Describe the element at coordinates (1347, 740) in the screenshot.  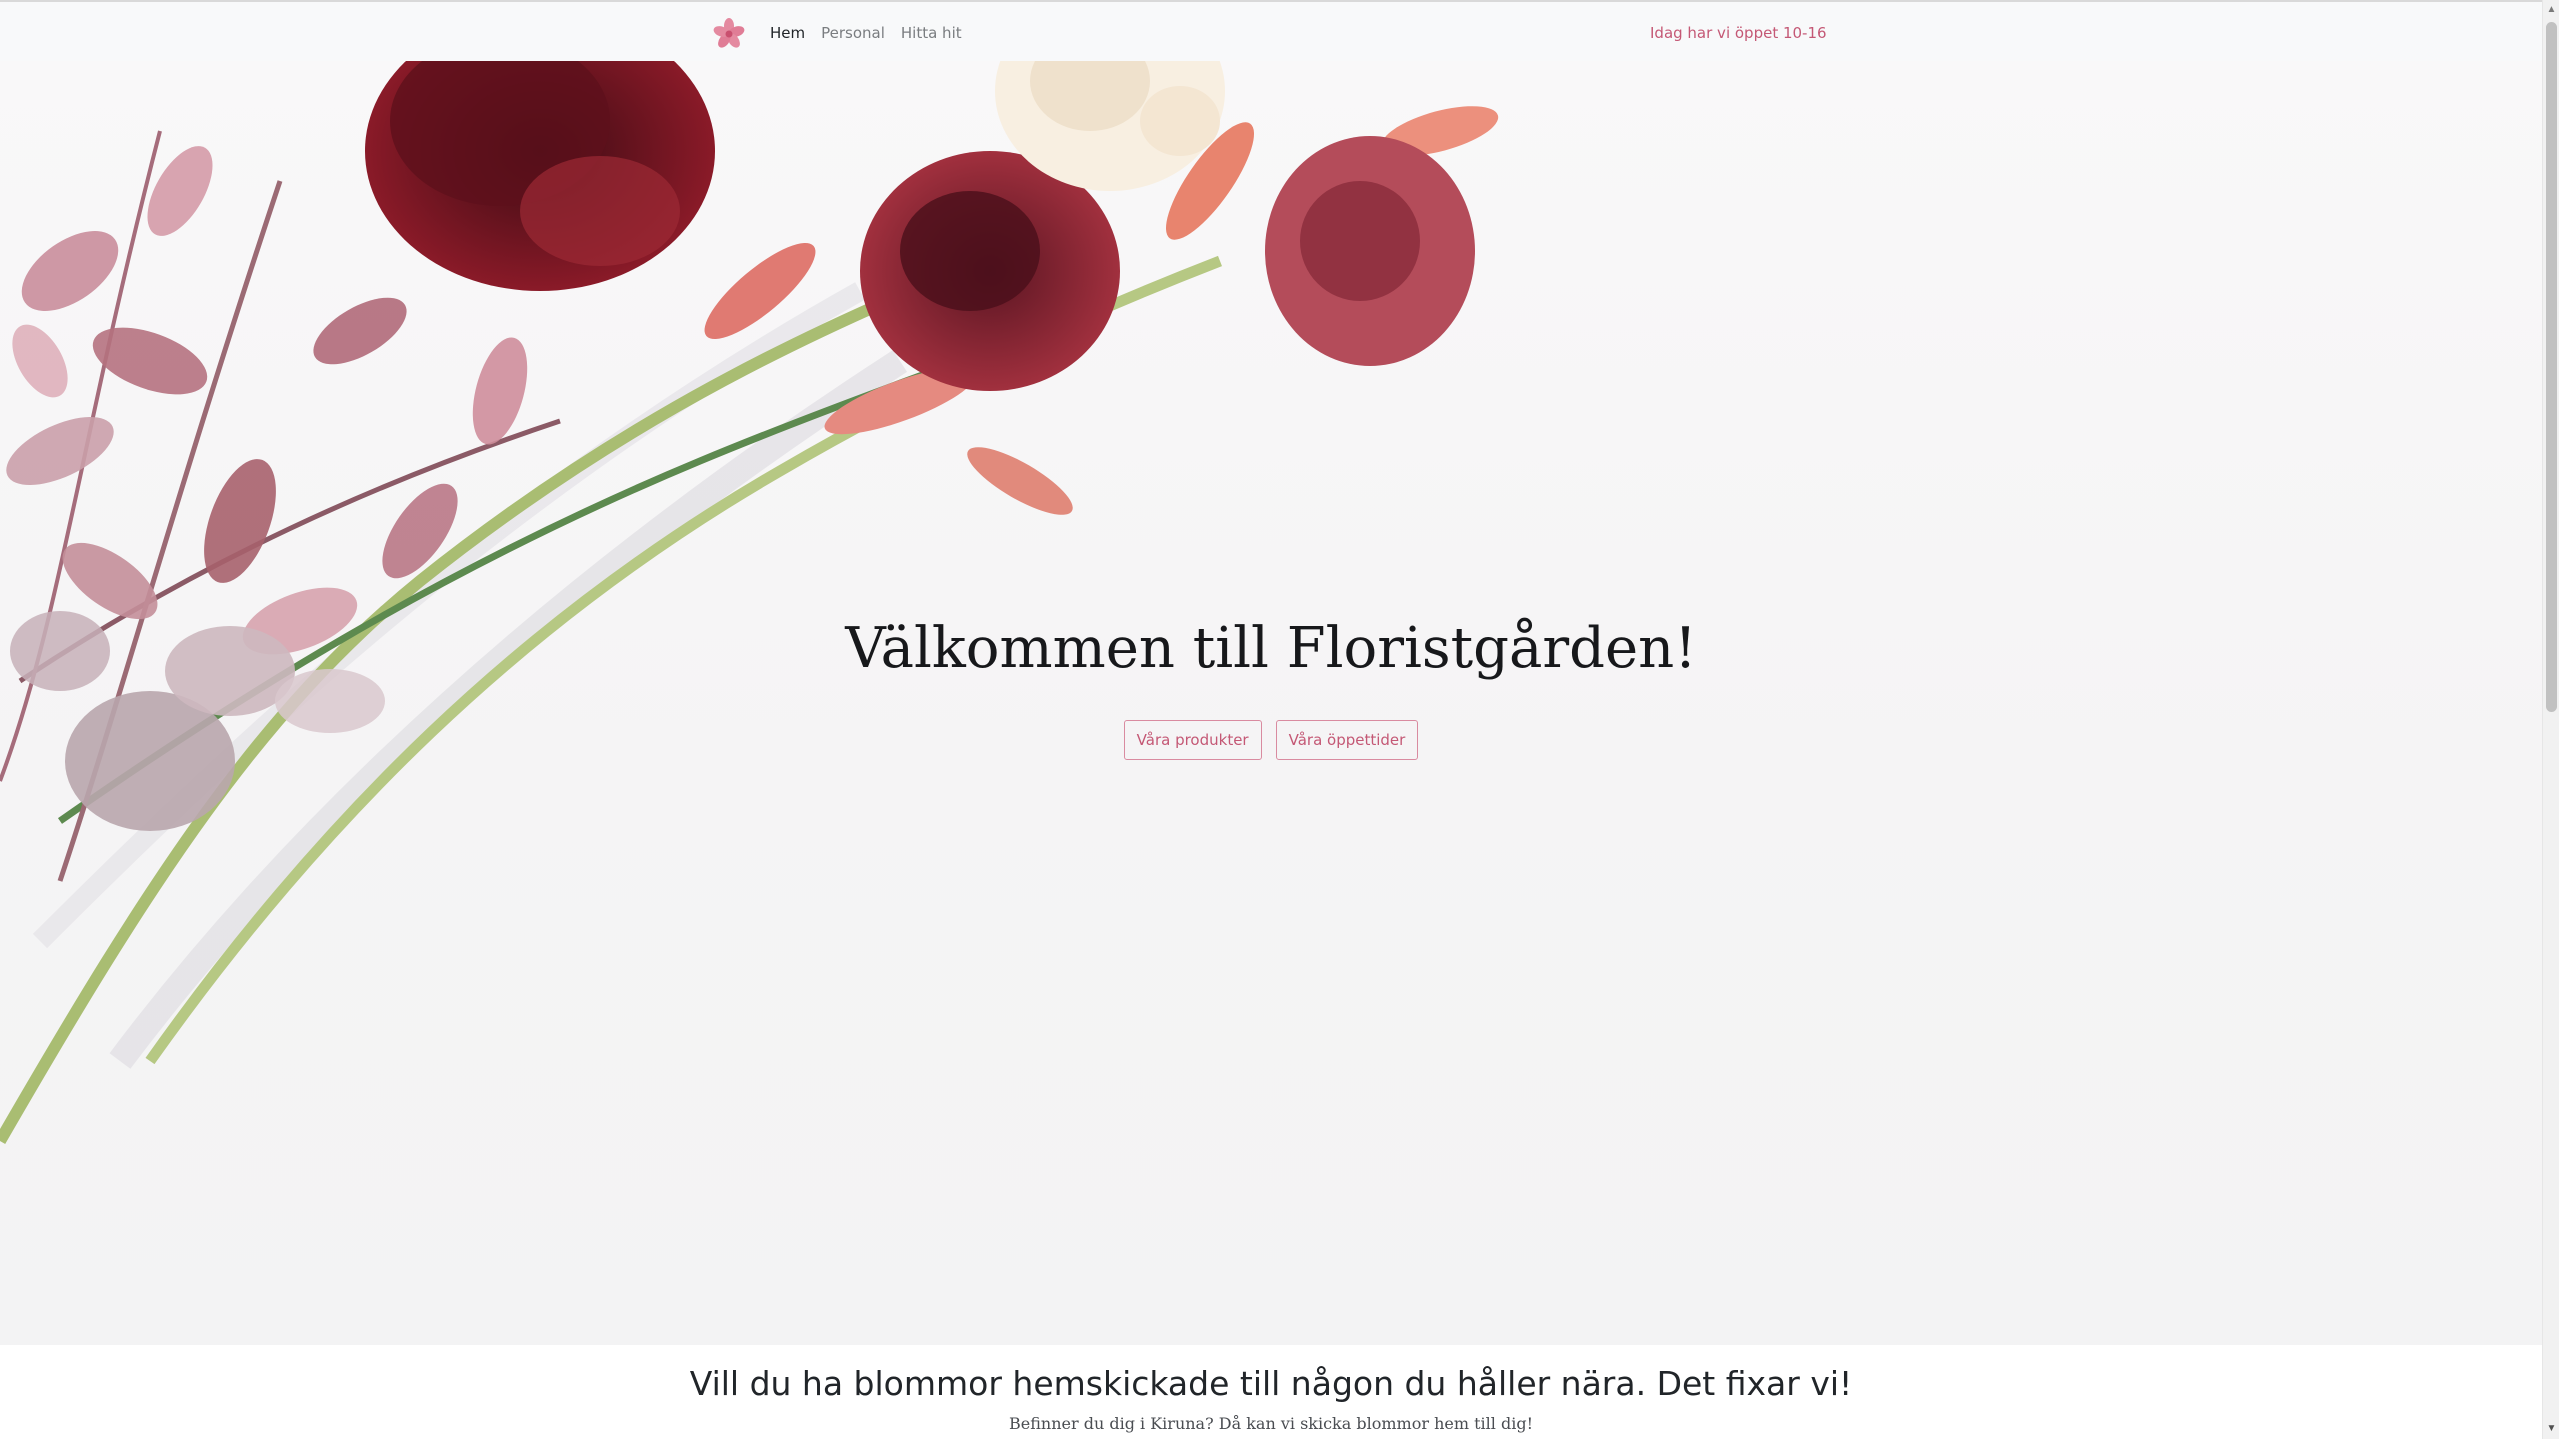
I see `opening-hours-button: Våra öppettider` at that location.